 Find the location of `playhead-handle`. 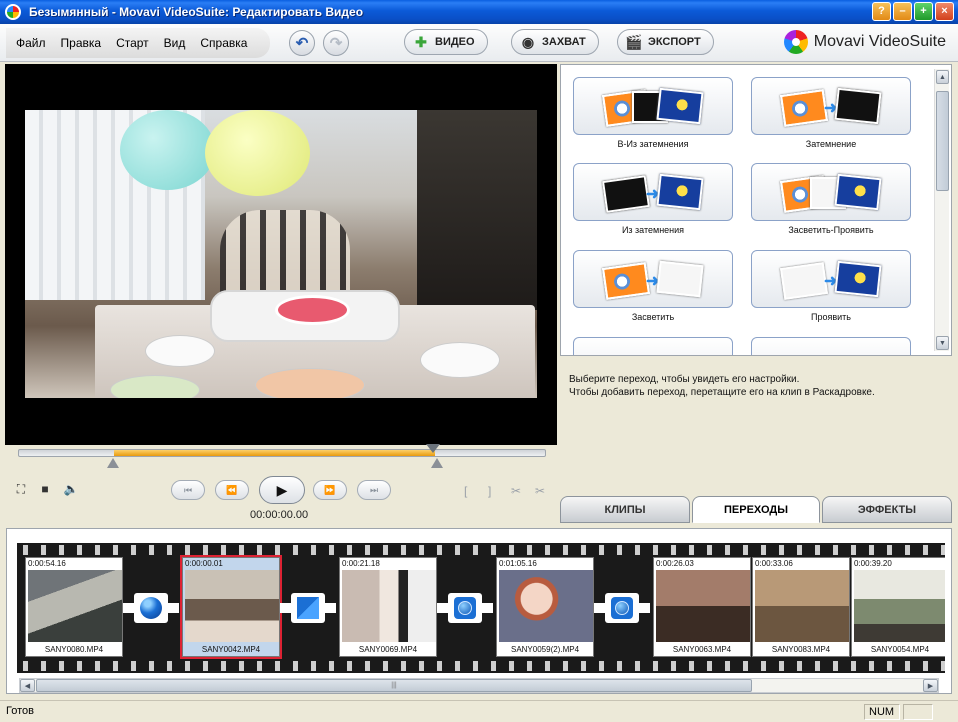

playhead-handle is located at coordinates (433, 448).